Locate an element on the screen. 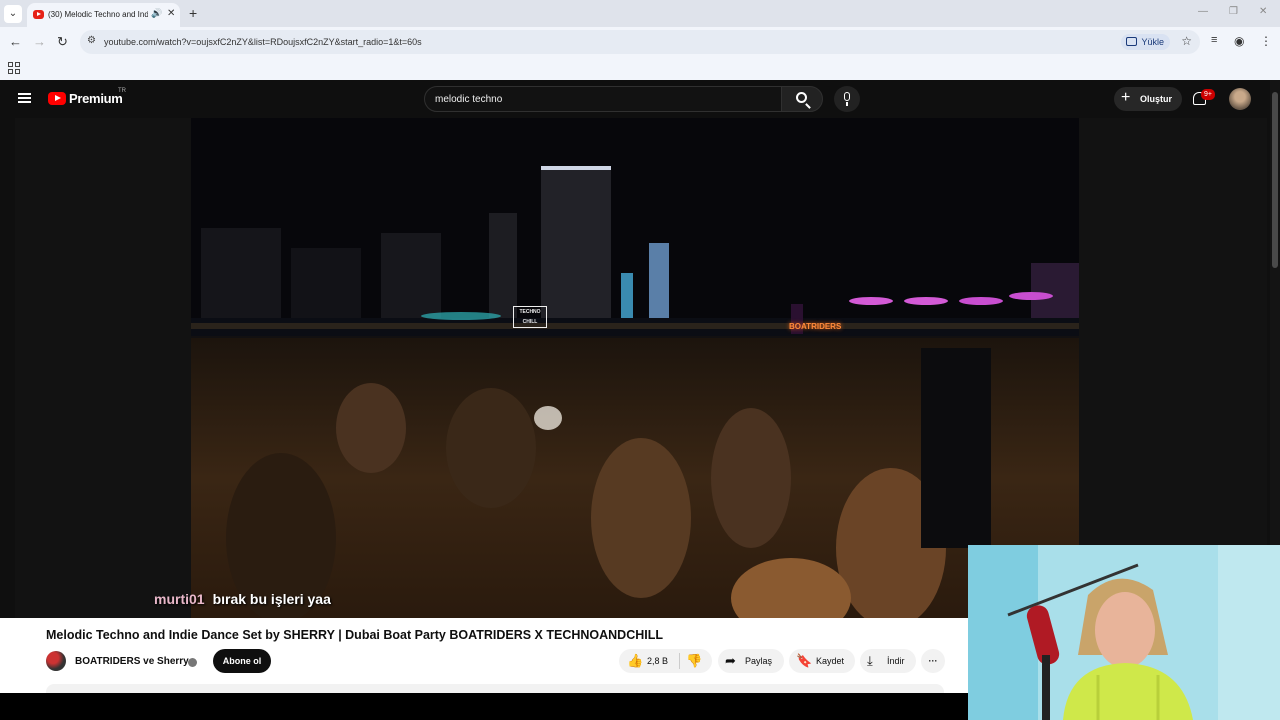 Image resolution: width=1280 pixels, height=720 pixels. reload-icon: ↻ is located at coordinates (62, 42).